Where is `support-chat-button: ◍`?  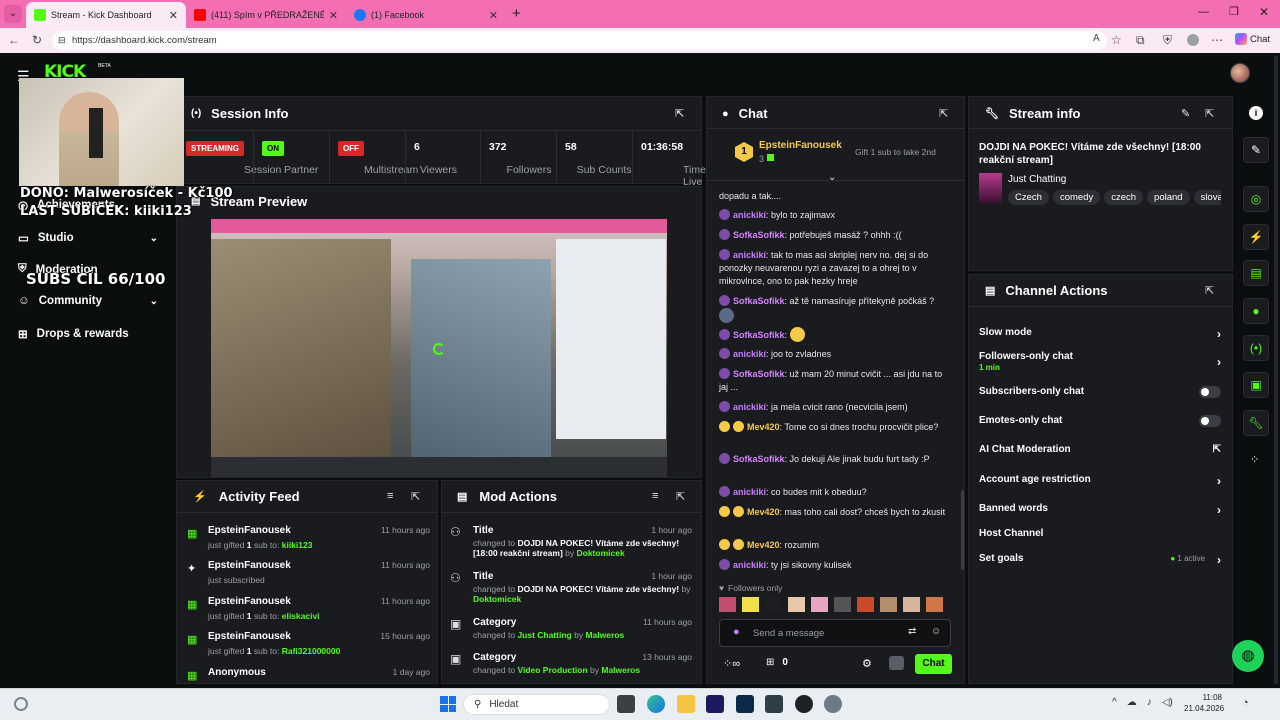
support-chat-button: ◍ is located at coordinates (1248, 656).